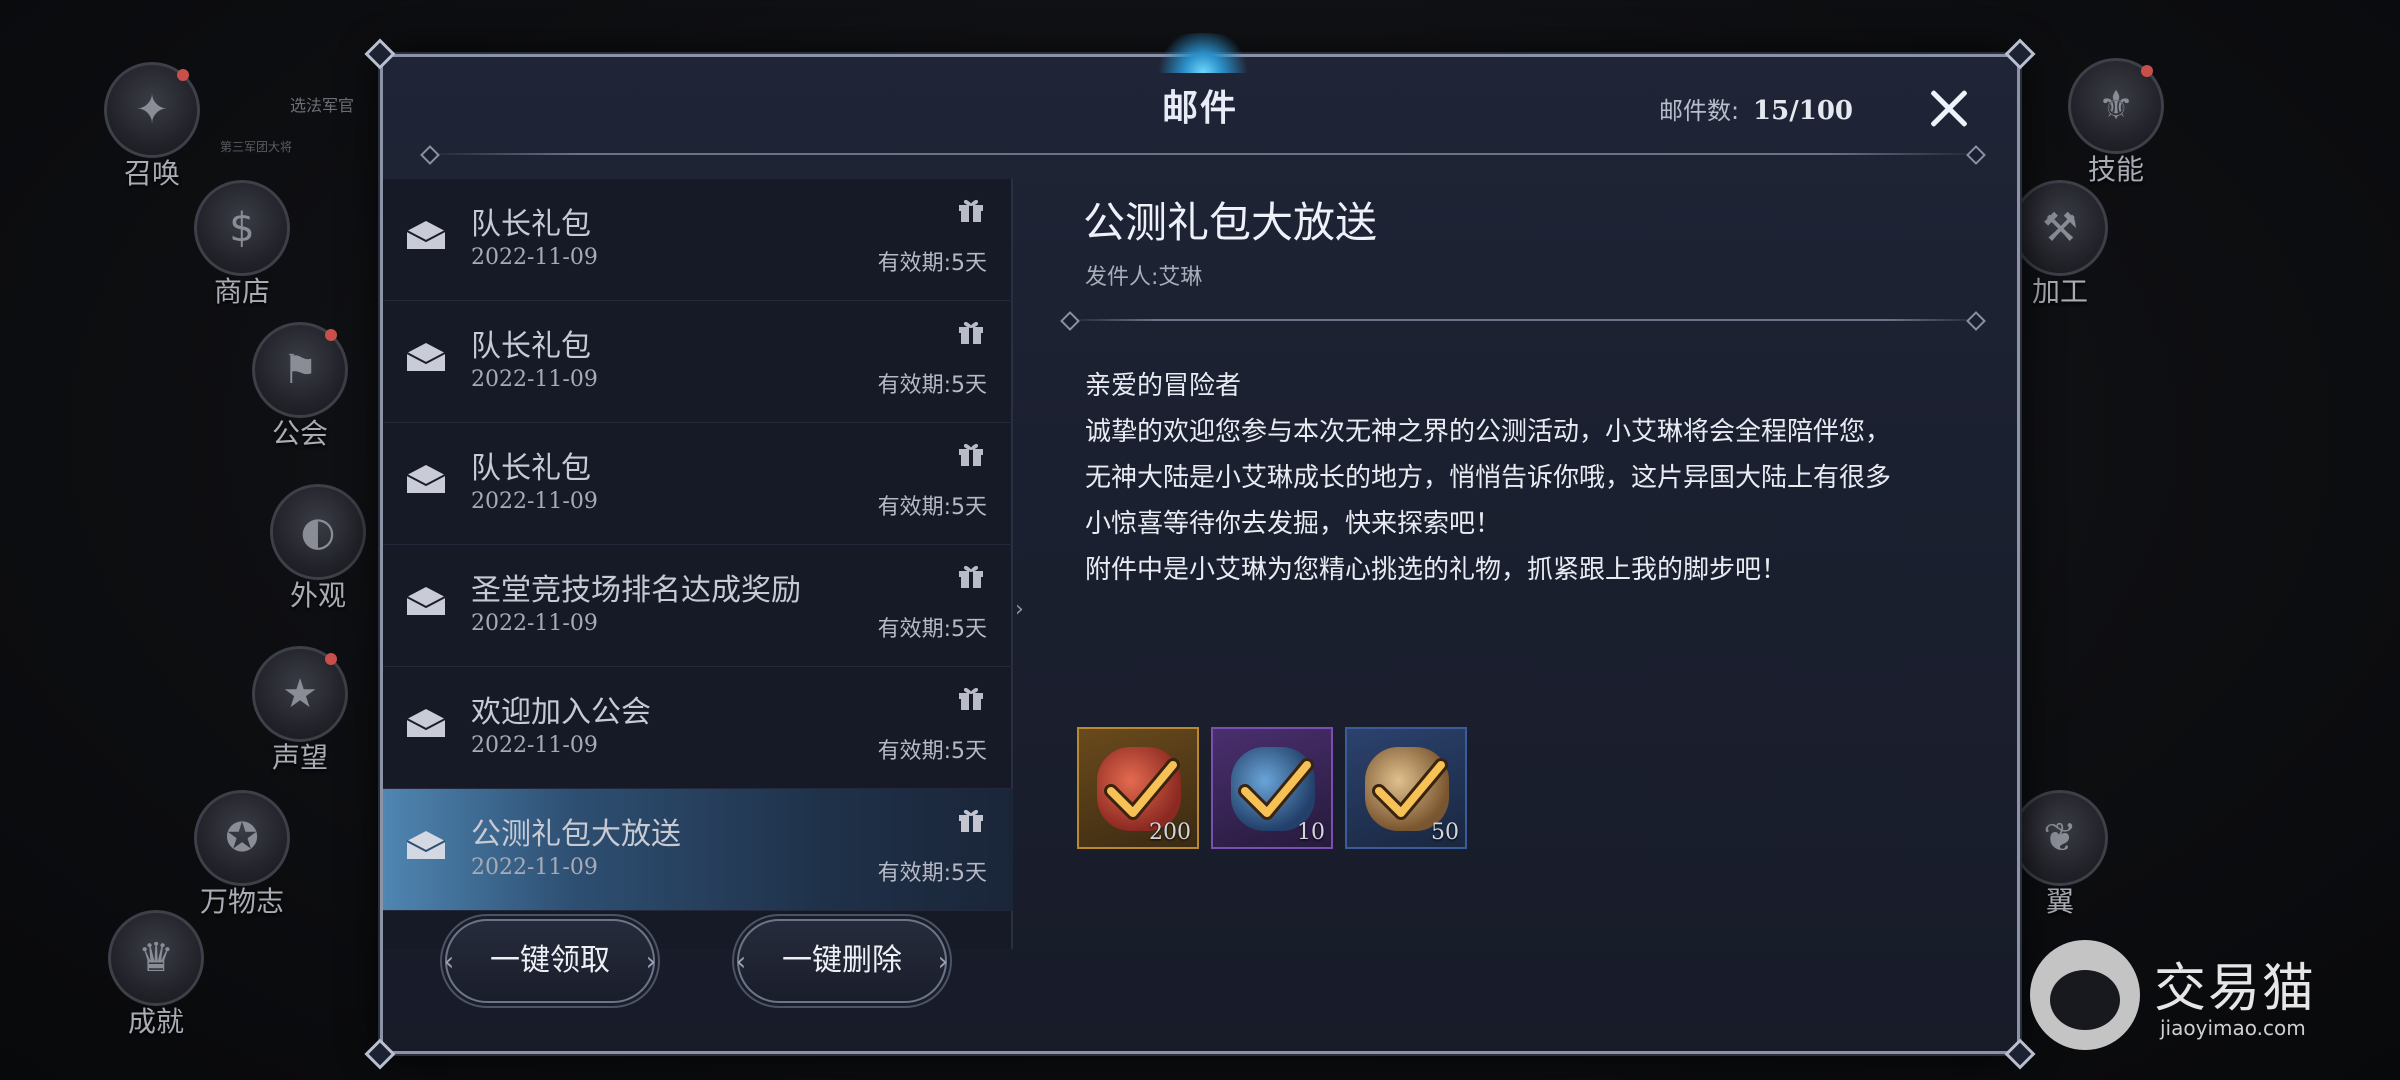  I want to click on mail-body-line: 亲爱的冒险者, so click(1163, 386).